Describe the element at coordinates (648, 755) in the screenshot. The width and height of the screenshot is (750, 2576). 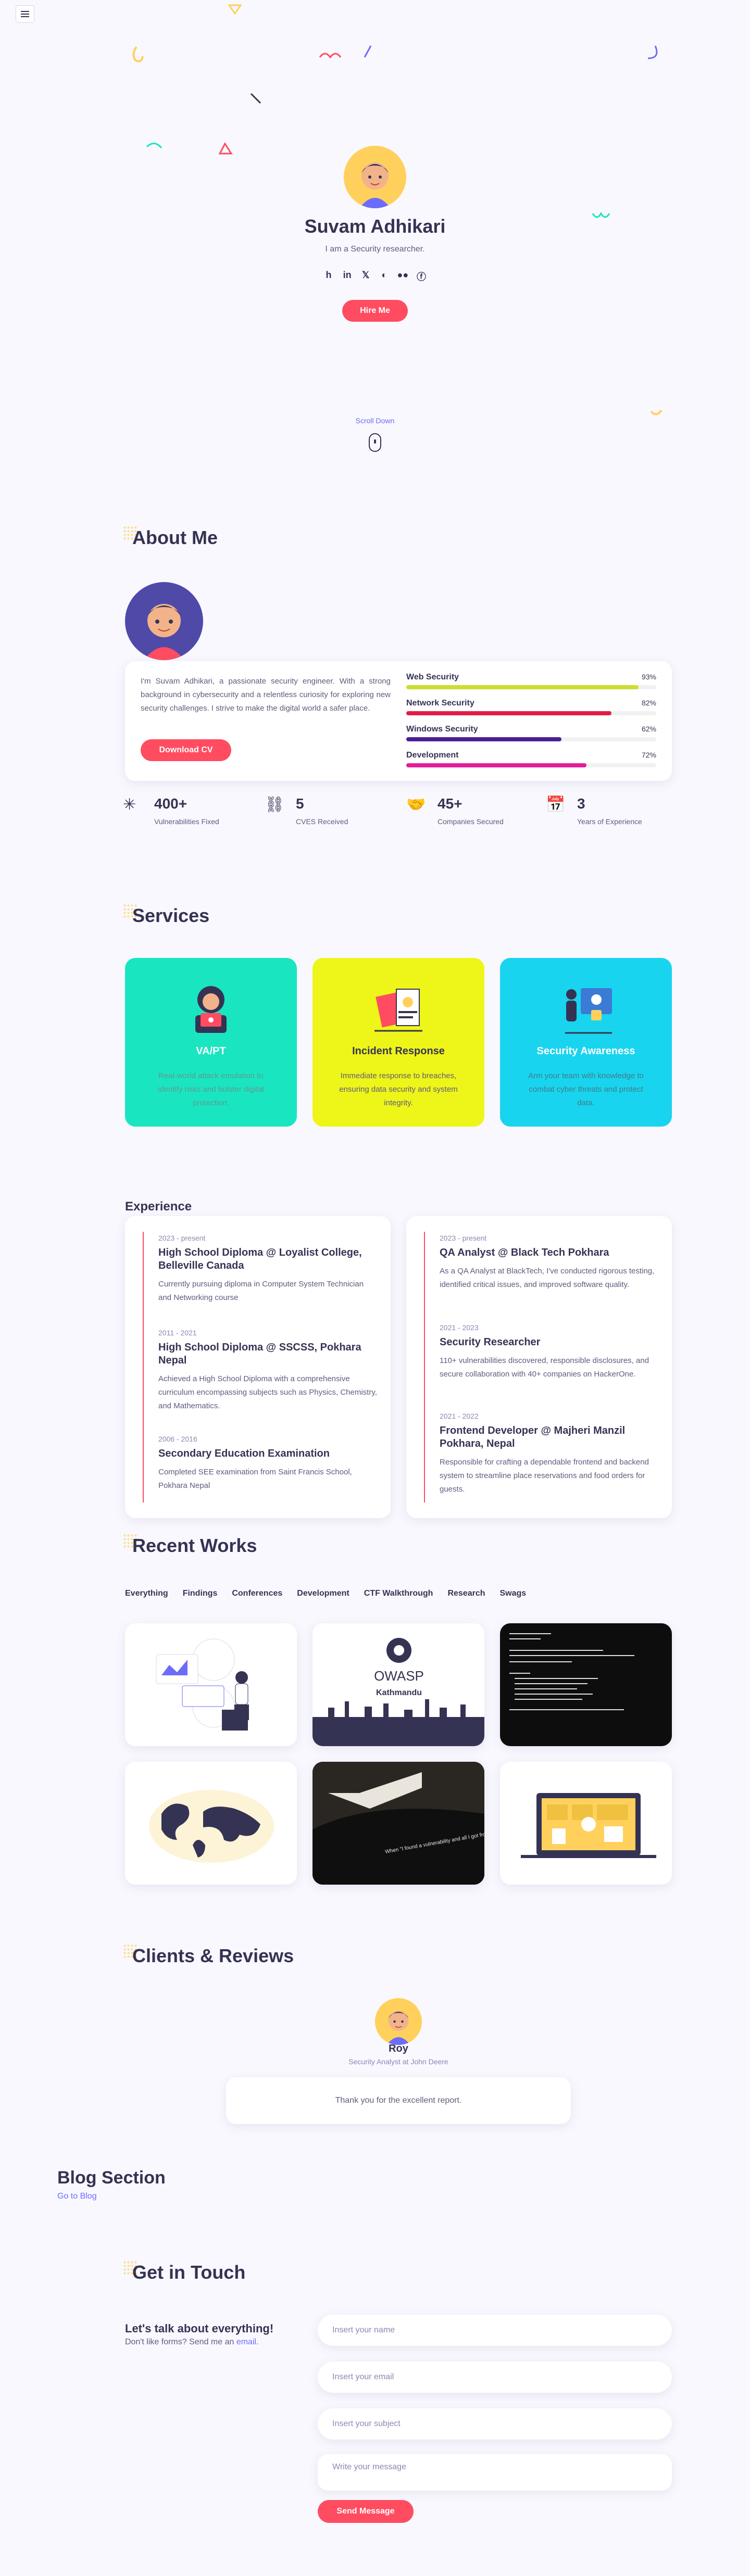
I see `skill-value: 72%` at that location.